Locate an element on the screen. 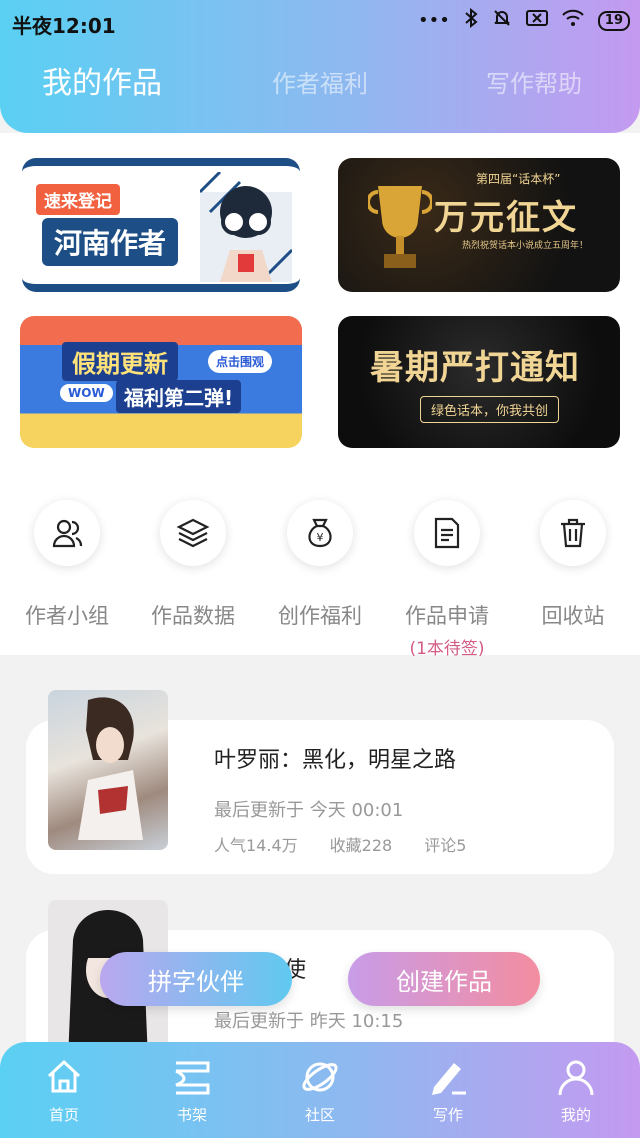 This screenshot has height=1138, width=640. work-stats: 人气14.4万 收藏228 评论5 is located at coordinates (340, 844).